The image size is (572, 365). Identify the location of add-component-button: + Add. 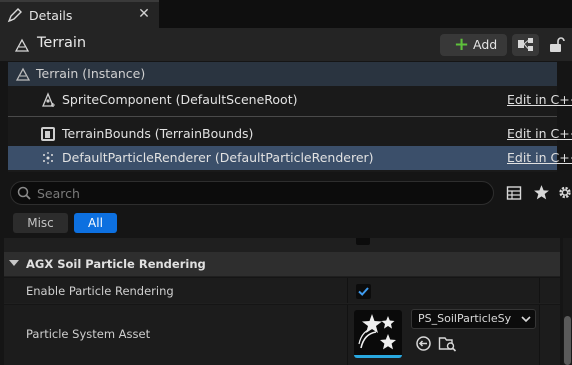
(473, 45).